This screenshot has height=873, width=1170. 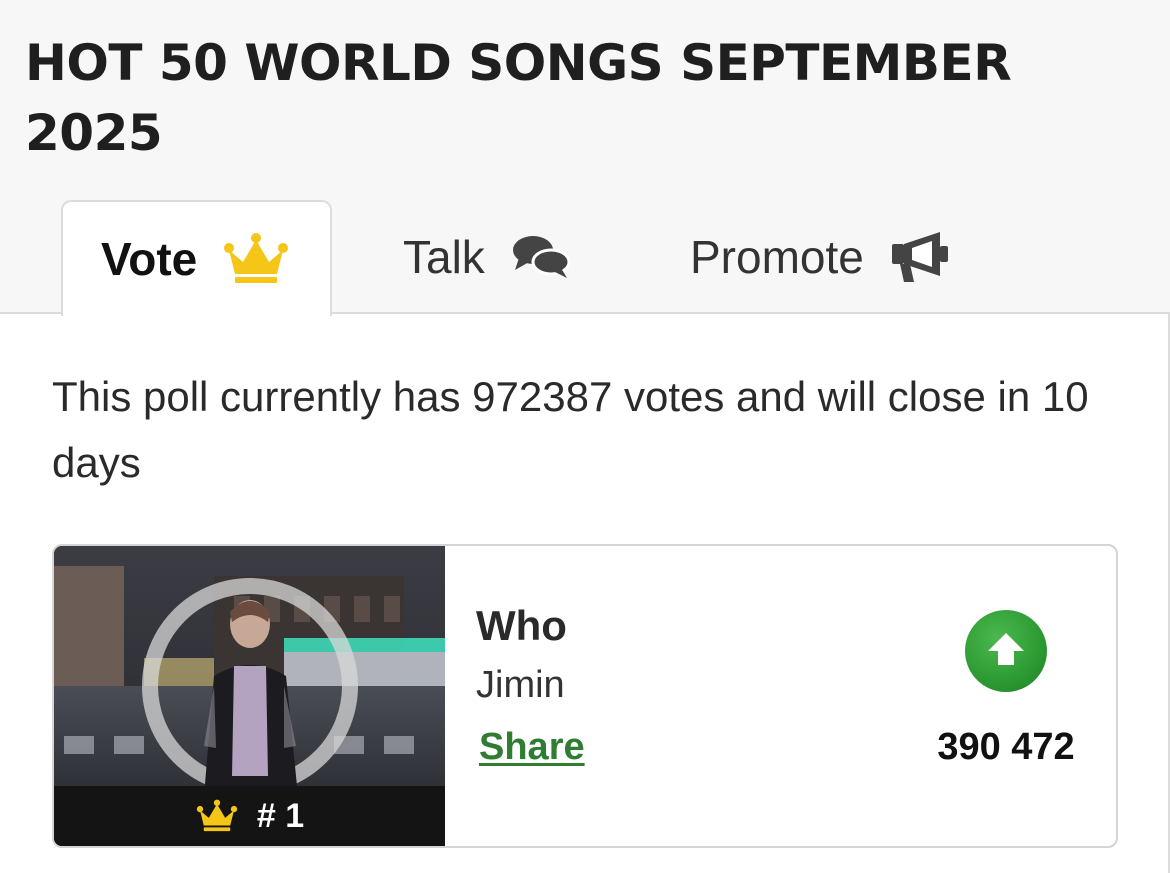 I want to click on song-title: Who, so click(x=521, y=625).